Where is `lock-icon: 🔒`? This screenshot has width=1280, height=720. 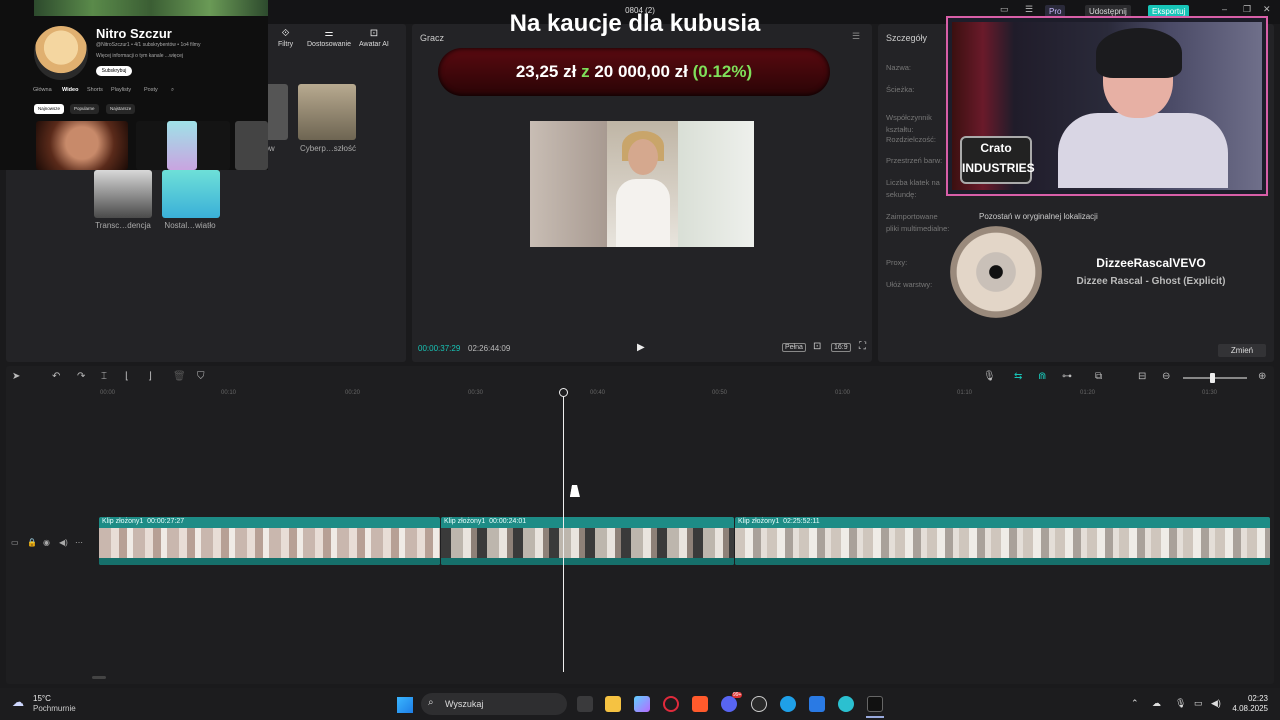
lock-icon: 🔒 is located at coordinates (32, 542).